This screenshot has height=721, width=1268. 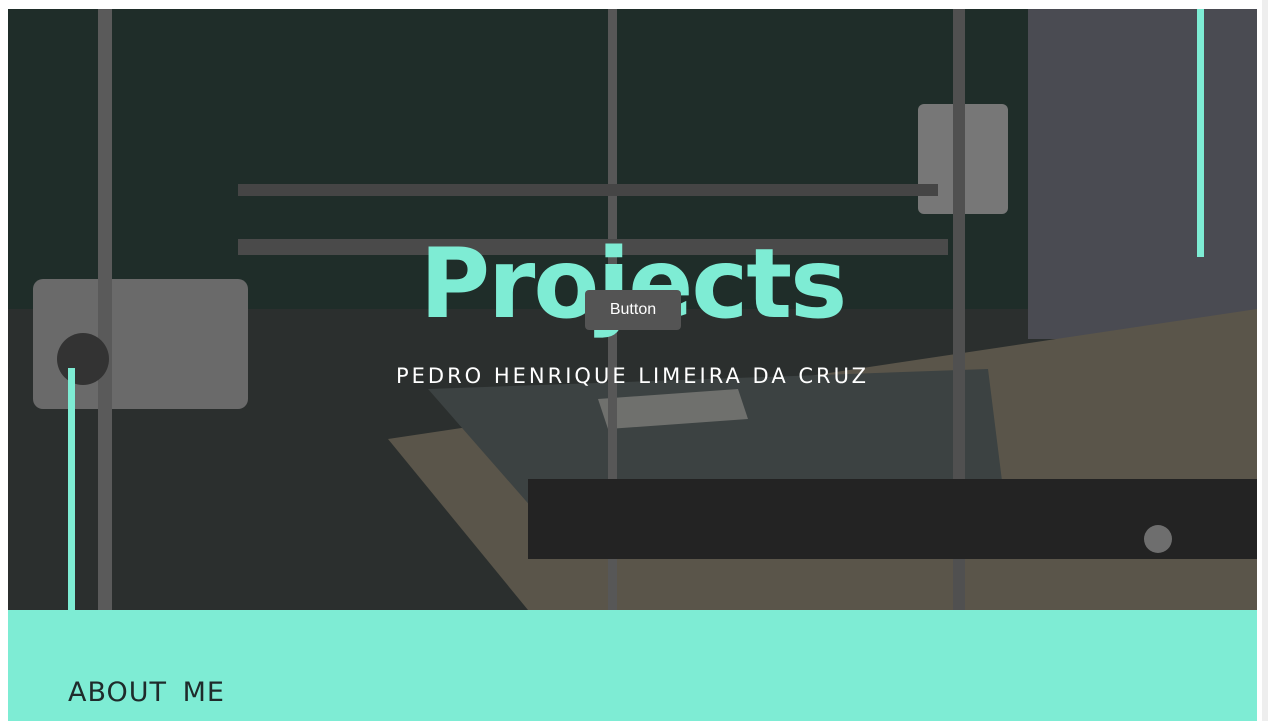 I want to click on page-scrollbar, so click(x=1265, y=360).